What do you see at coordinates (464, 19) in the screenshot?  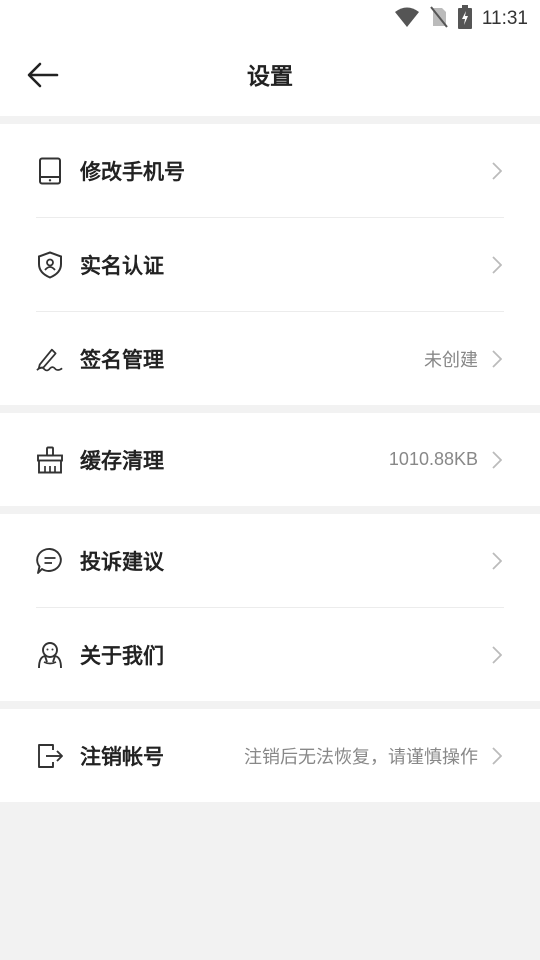 I see `battery-charging-icon` at bounding box center [464, 19].